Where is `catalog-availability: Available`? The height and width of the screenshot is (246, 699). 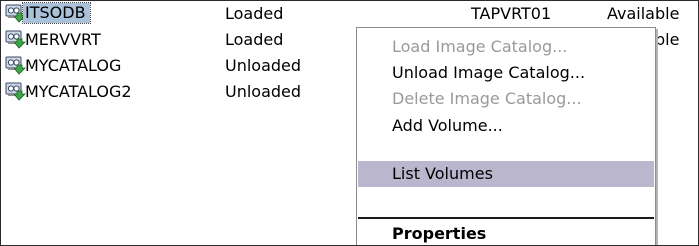 catalog-availability: Available is located at coordinates (643, 13).